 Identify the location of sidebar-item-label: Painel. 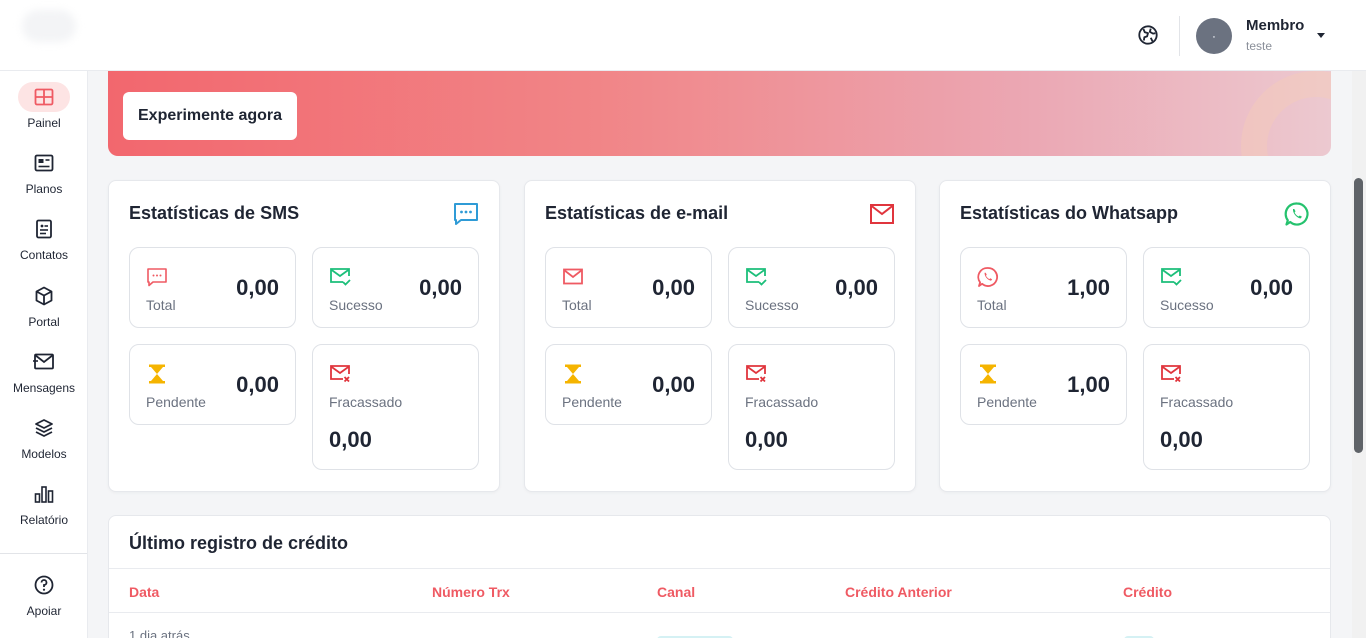
(44, 123).